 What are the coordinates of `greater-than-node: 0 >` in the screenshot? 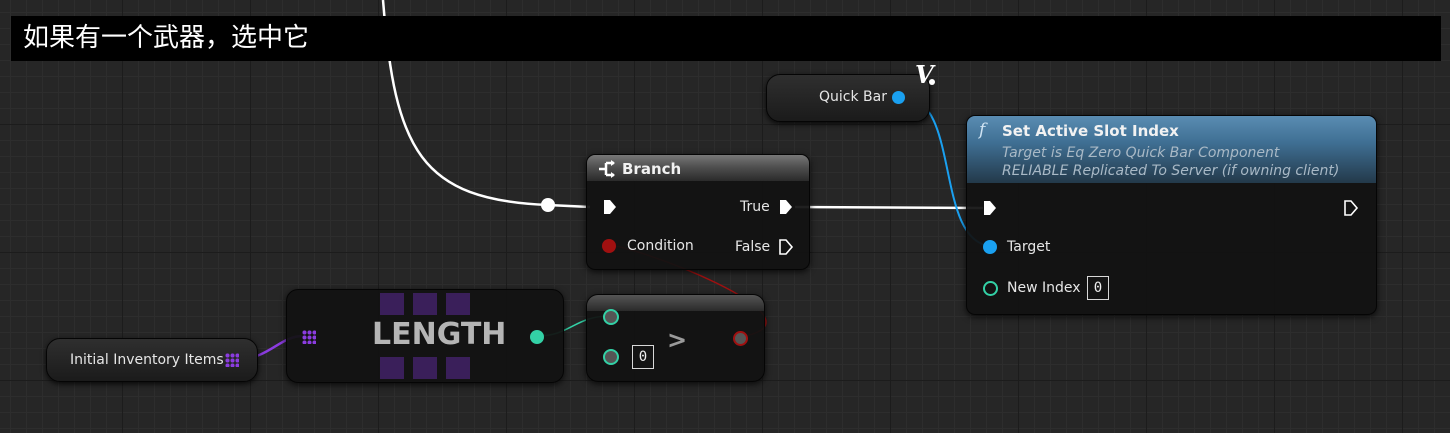 It's located at (675, 338).